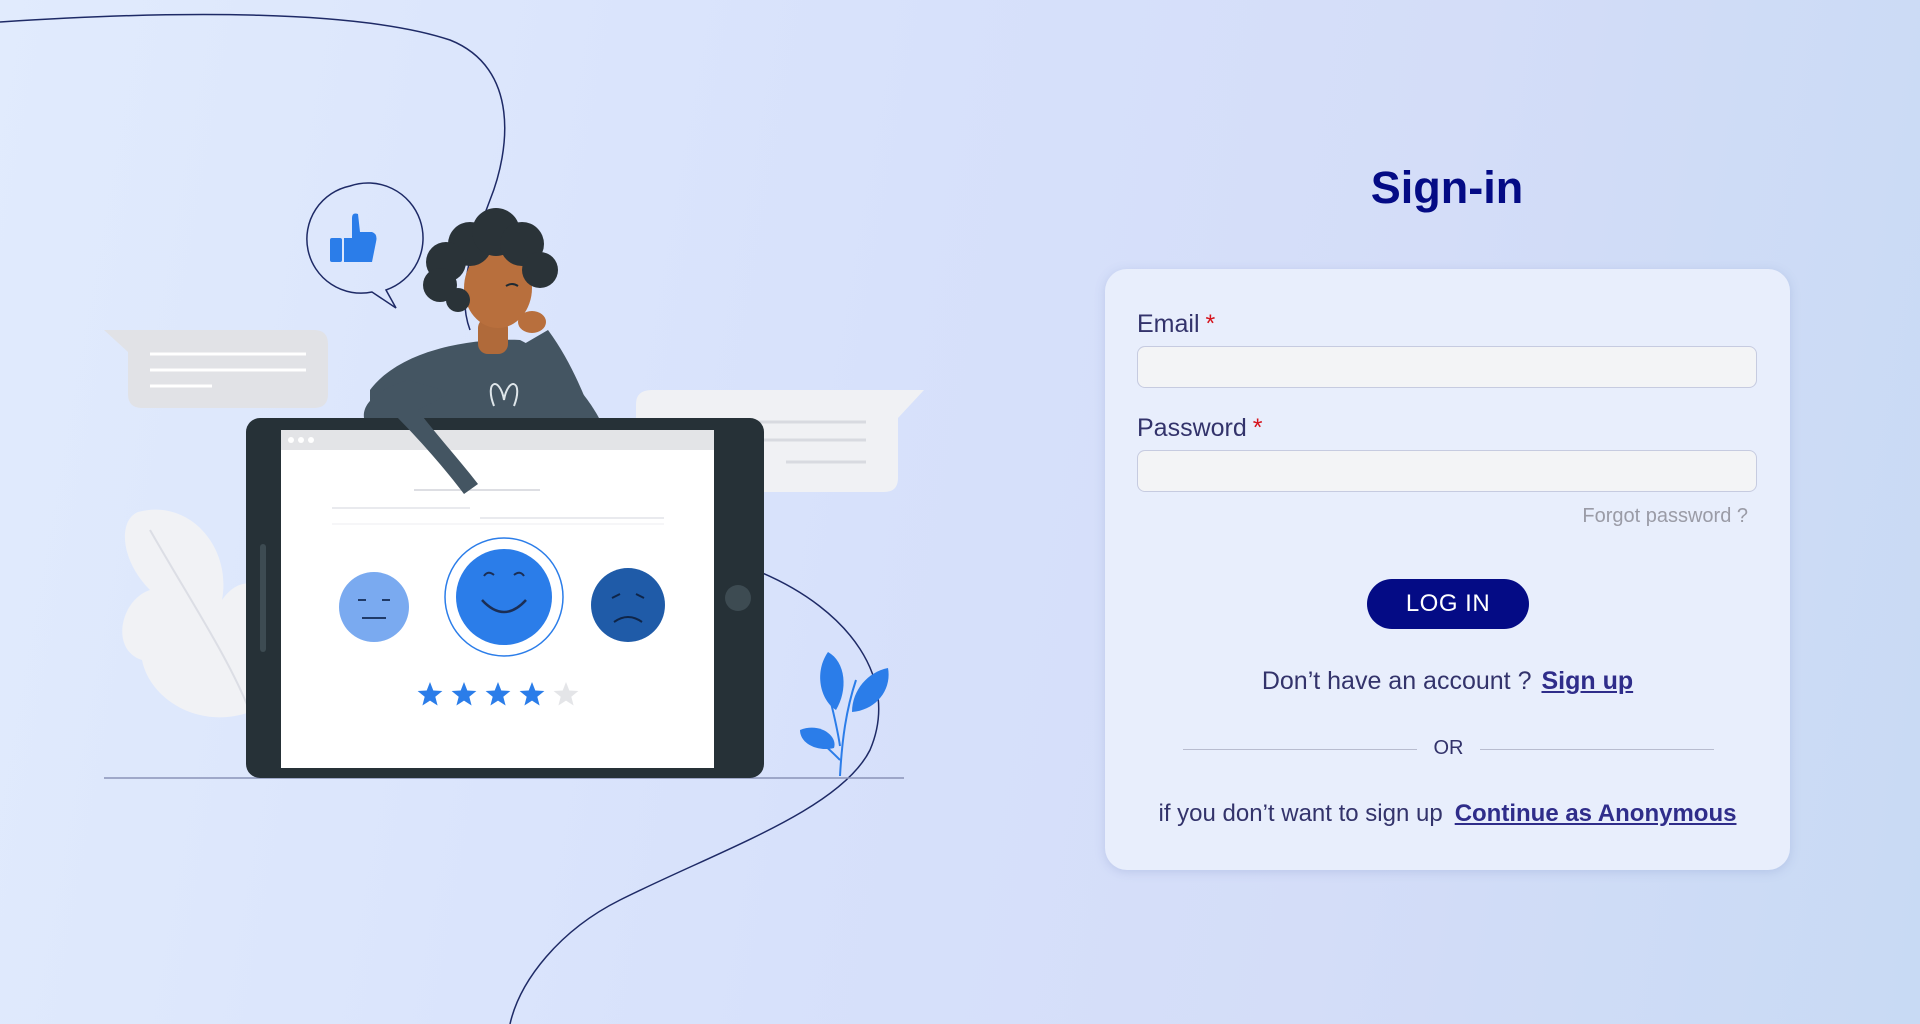 The image size is (1920, 1024). Describe the element at coordinates (1448, 604) in the screenshot. I see `login-button: LOG IN` at that location.